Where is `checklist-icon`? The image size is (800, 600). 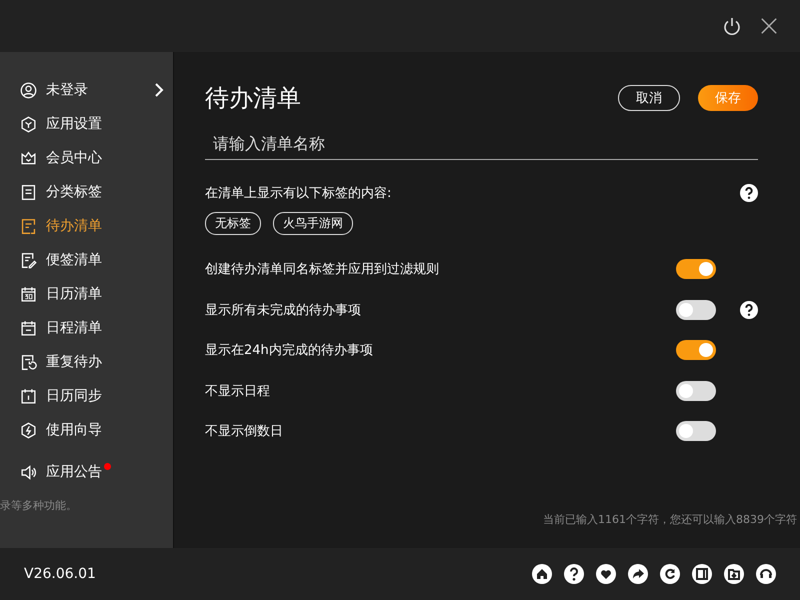 checklist-icon is located at coordinates (28, 226).